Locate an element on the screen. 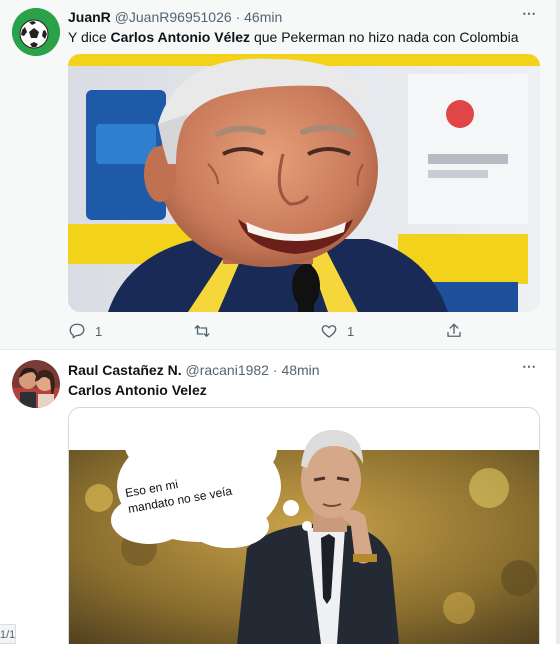  tweet-text-part: Y dice is located at coordinates (89, 37).